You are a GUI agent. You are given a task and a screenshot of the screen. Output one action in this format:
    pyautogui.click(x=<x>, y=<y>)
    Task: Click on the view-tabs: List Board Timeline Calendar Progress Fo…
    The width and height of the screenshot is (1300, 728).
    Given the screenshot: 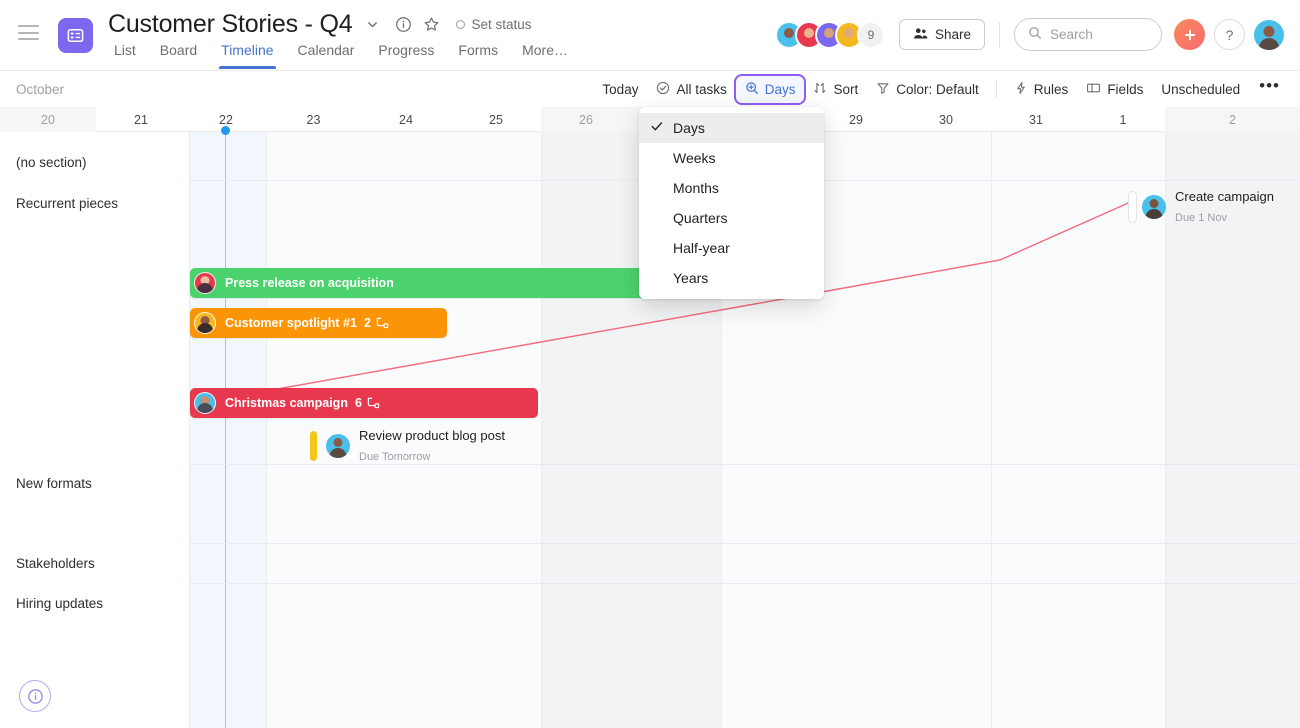 What is the action you would take?
    pyautogui.click(x=344, y=54)
    